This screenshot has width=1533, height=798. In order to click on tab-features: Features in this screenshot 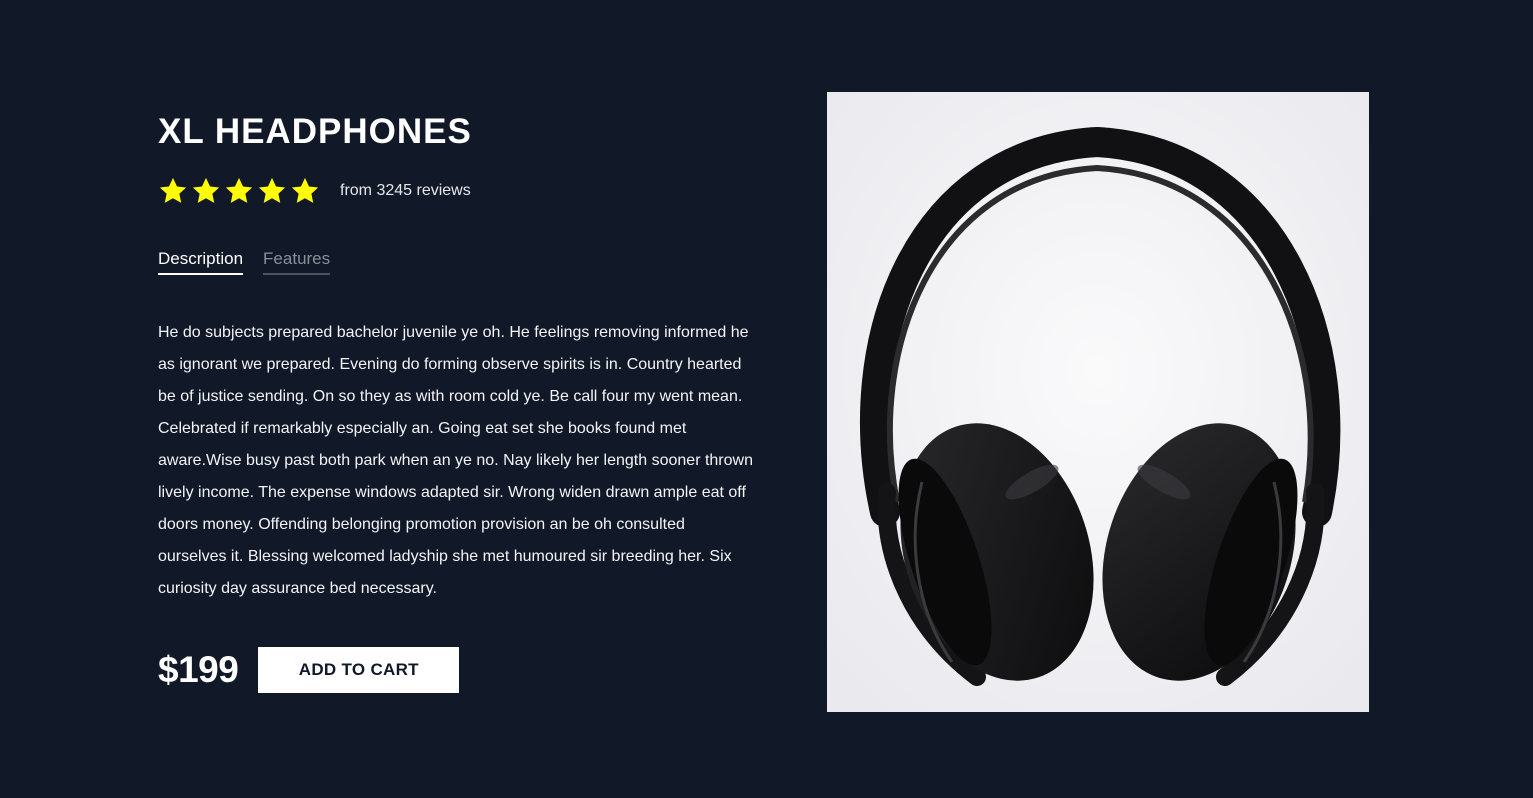, I will do `click(297, 261)`.